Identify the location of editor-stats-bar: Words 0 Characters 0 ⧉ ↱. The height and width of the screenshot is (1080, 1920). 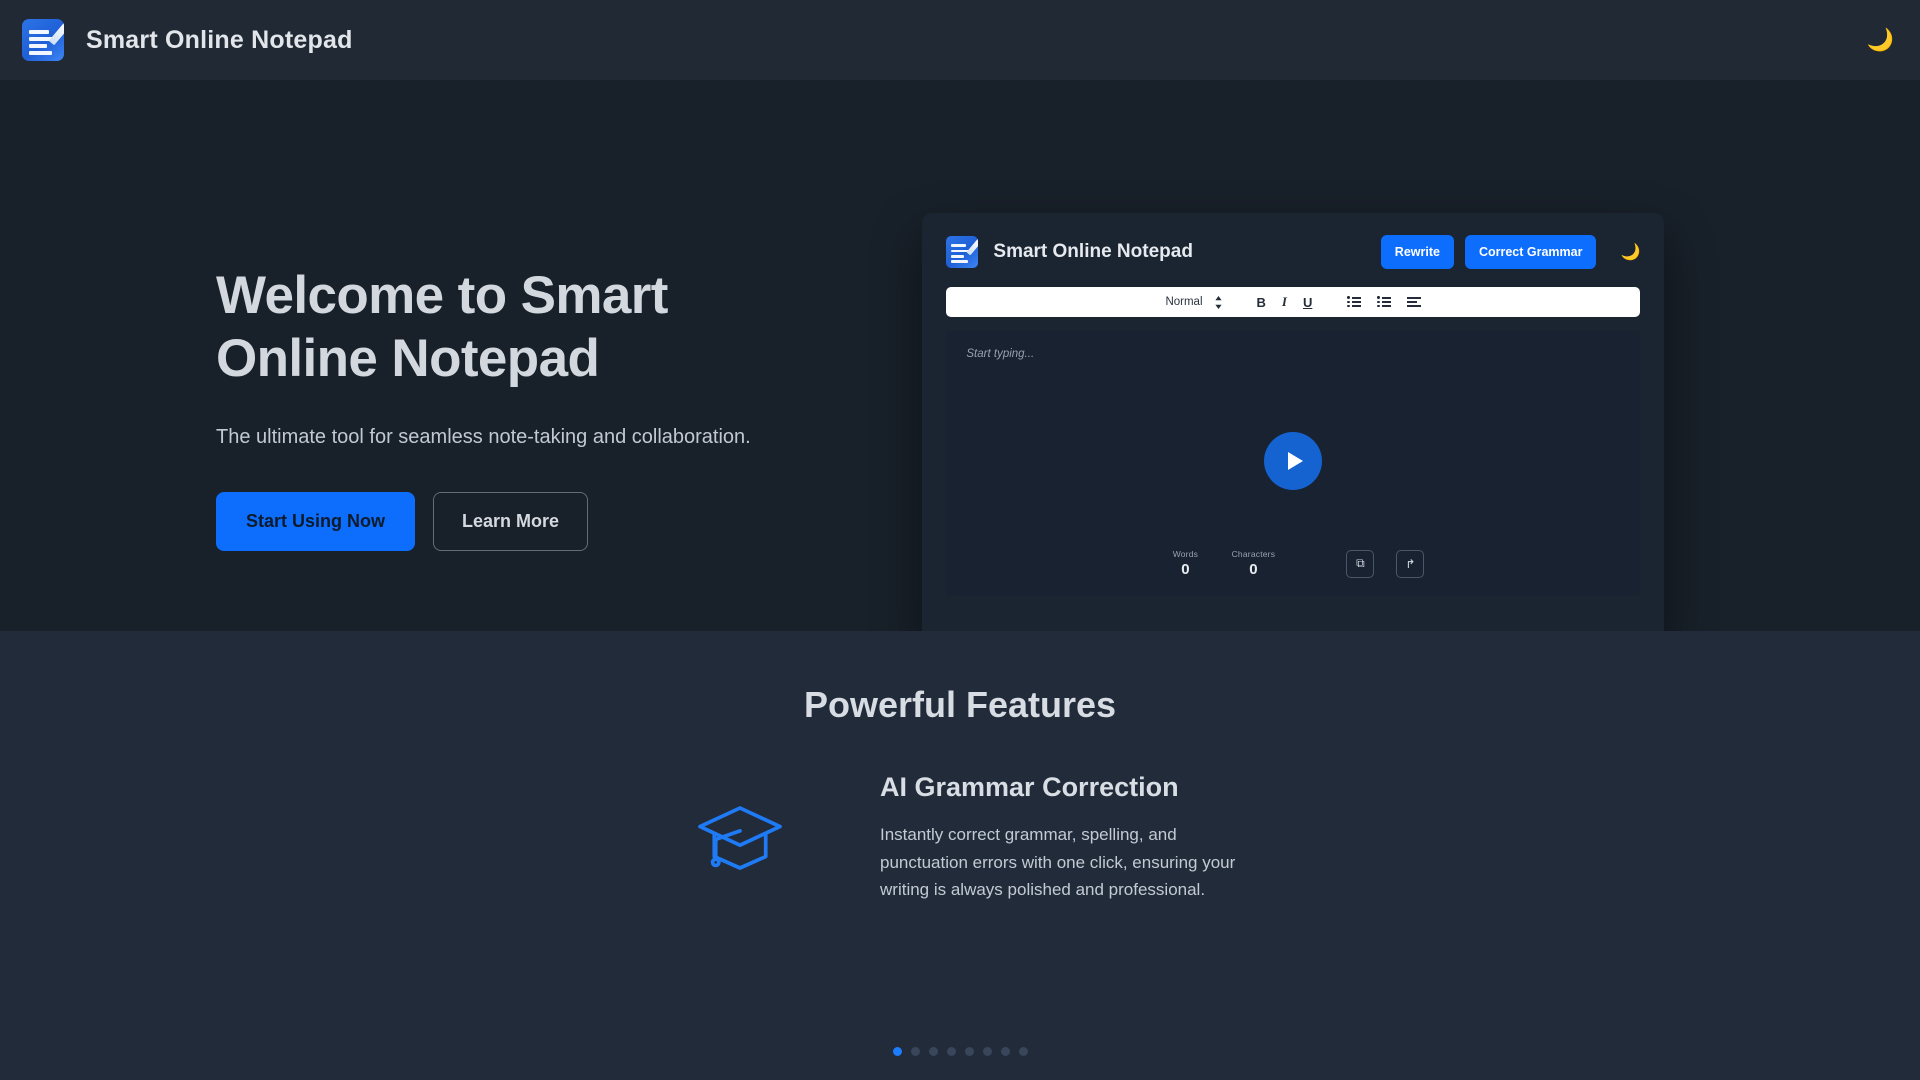
(1293, 563).